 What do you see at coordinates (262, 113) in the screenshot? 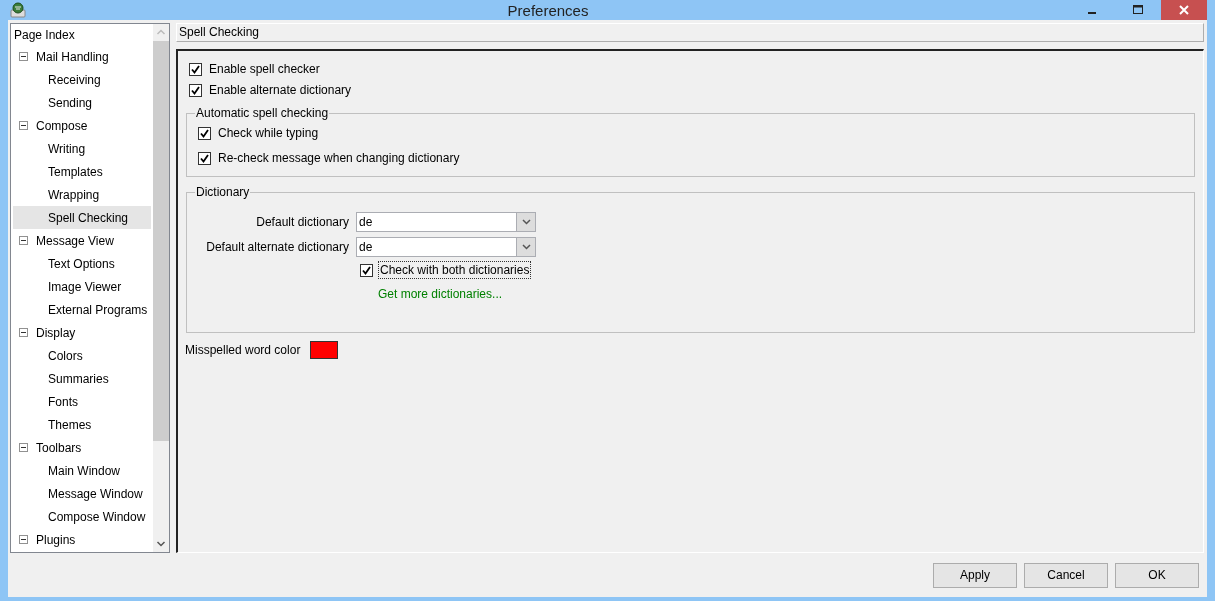
I see `group-title: Automatic spell checking` at bounding box center [262, 113].